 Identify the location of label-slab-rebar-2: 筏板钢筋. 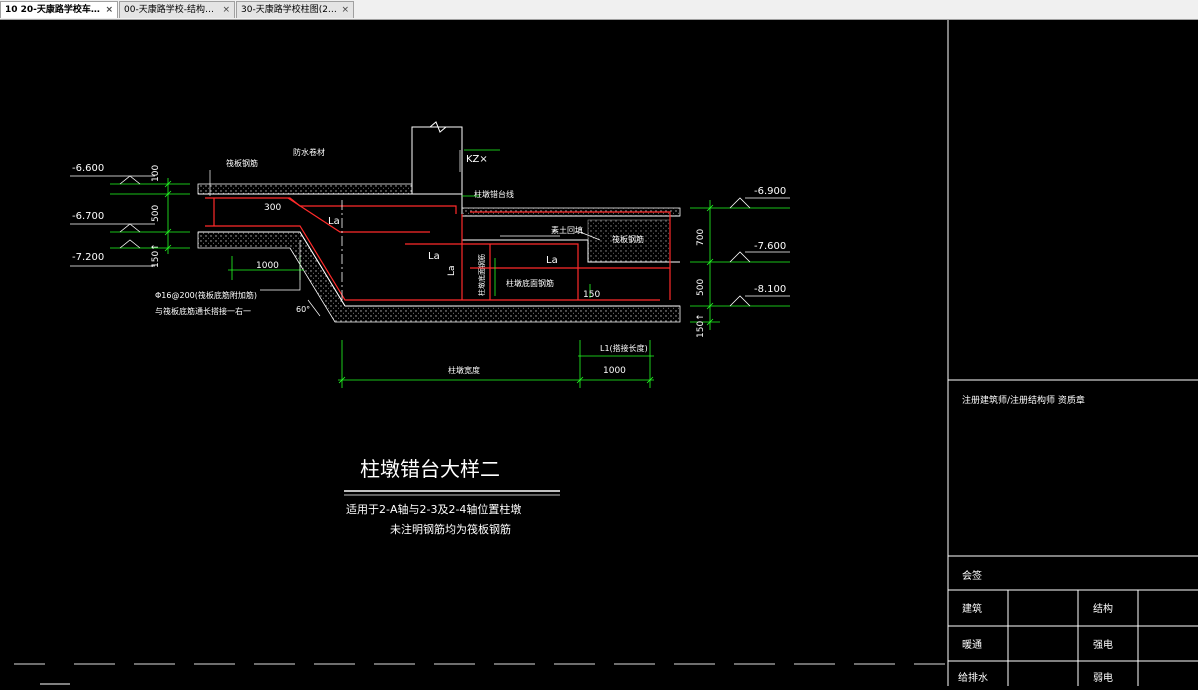
(628, 239).